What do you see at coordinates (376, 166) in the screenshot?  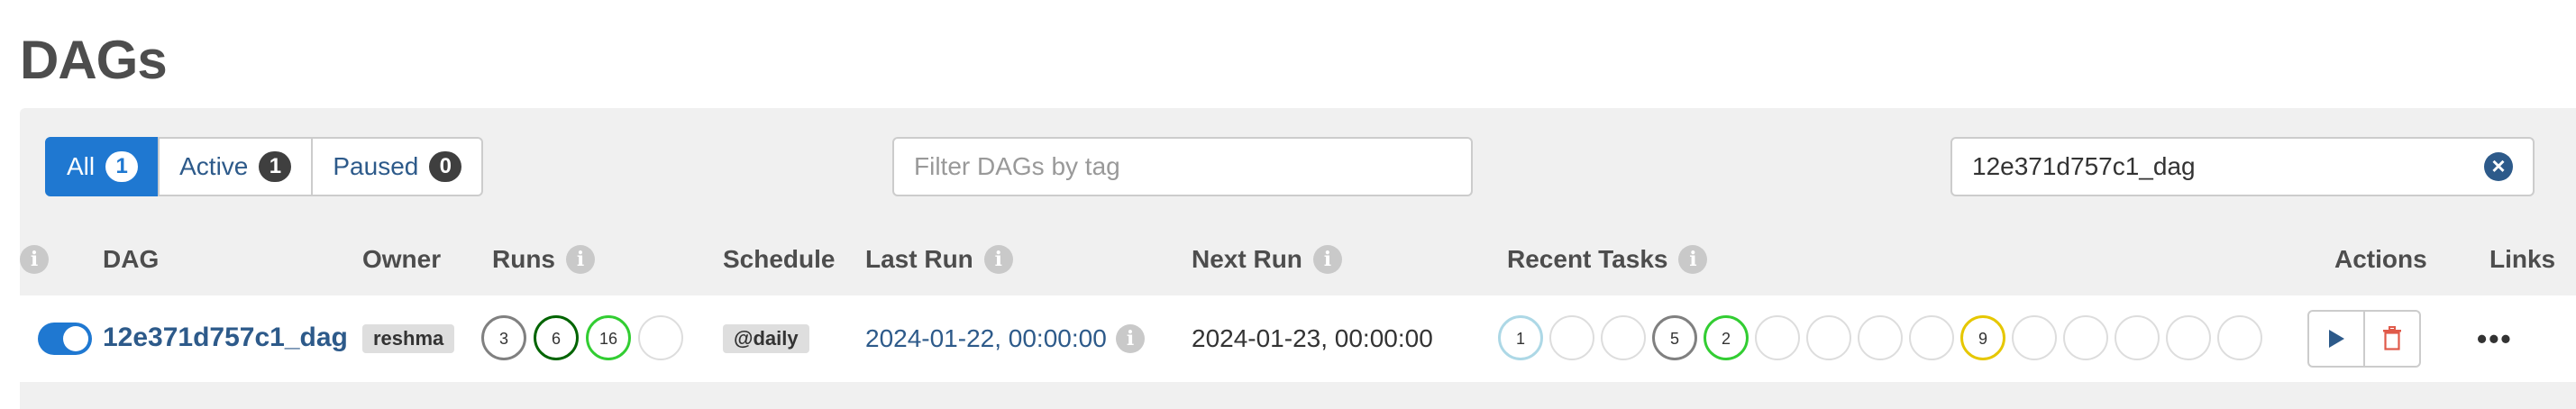 I see `tab-paused-label: Paused` at bounding box center [376, 166].